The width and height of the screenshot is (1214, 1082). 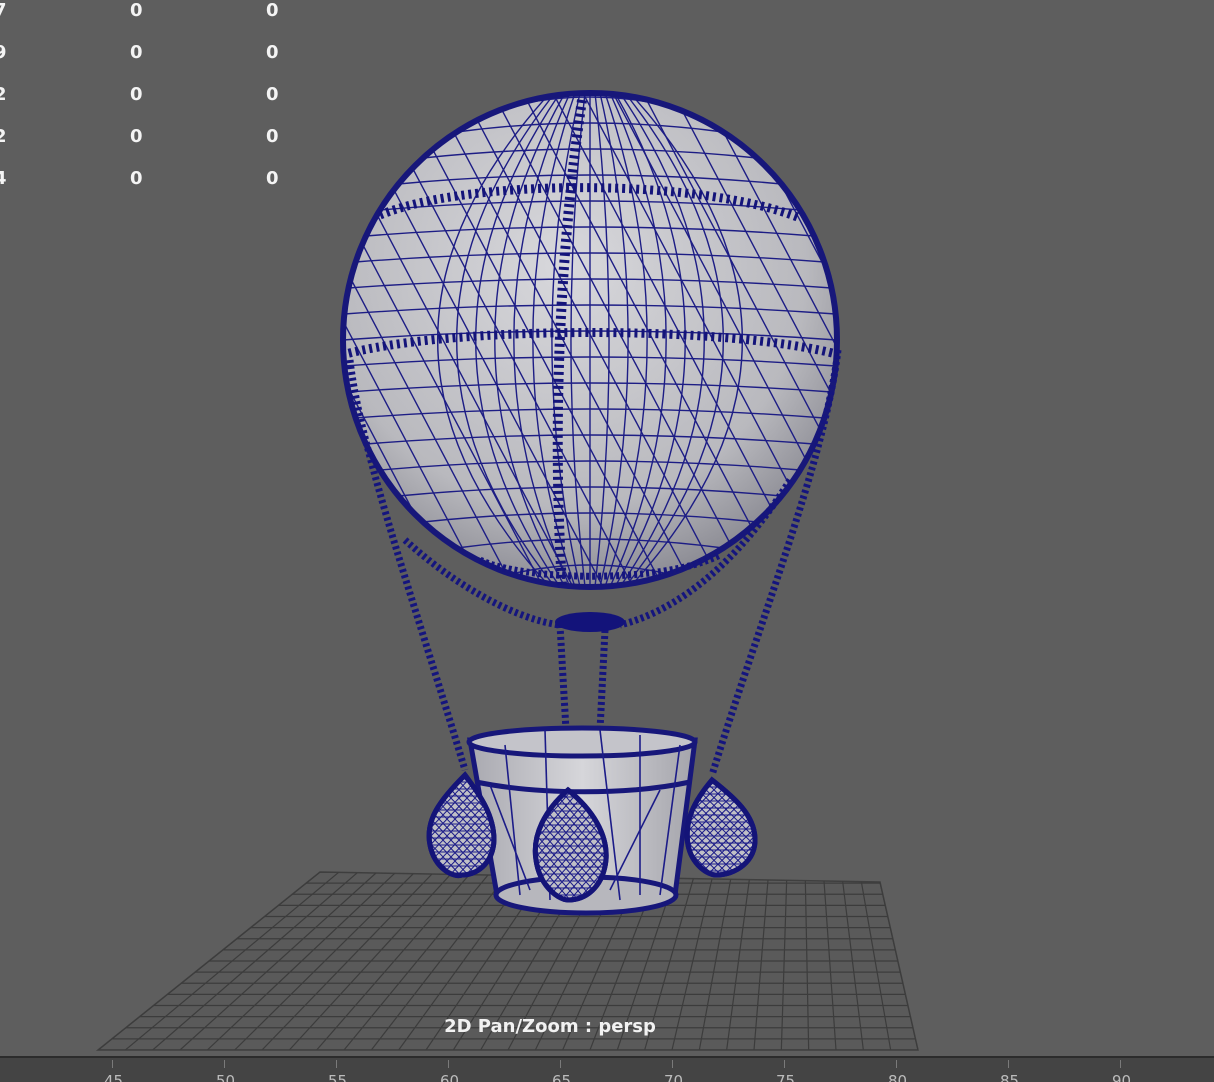 What do you see at coordinates (114, 1077) in the screenshot?
I see `timeline-tick-label: 45` at bounding box center [114, 1077].